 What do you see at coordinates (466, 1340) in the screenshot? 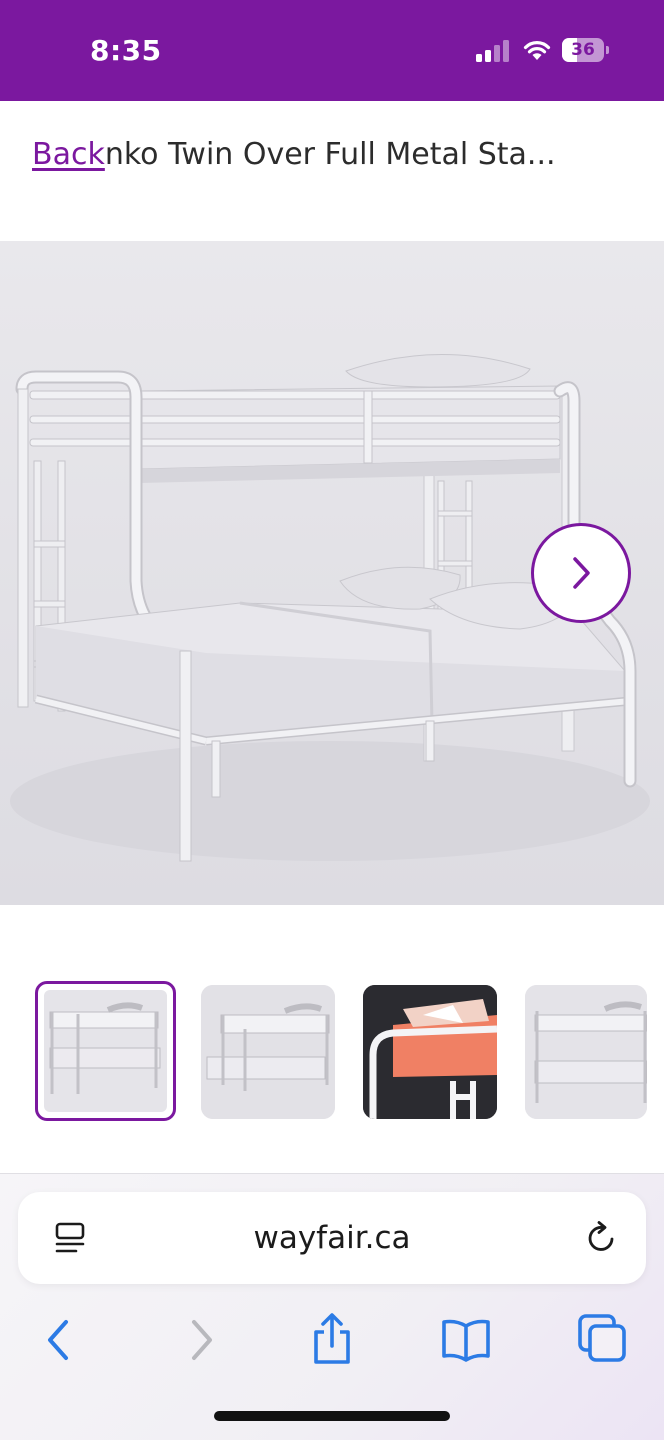
I see `bookmarks-icon` at bounding box center [466, 1340].